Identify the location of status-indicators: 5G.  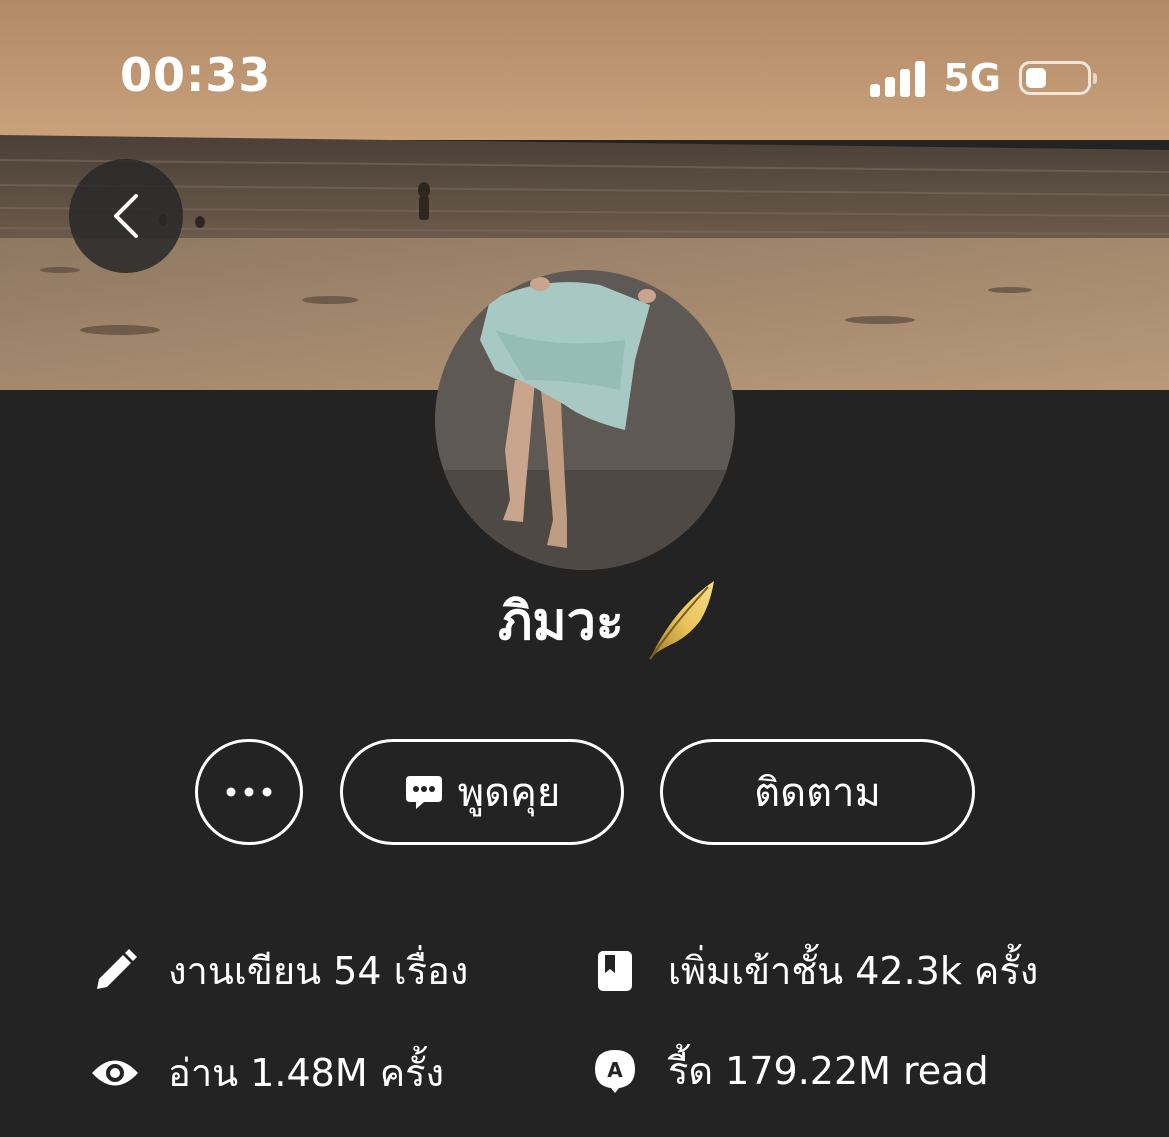
(983, 78).